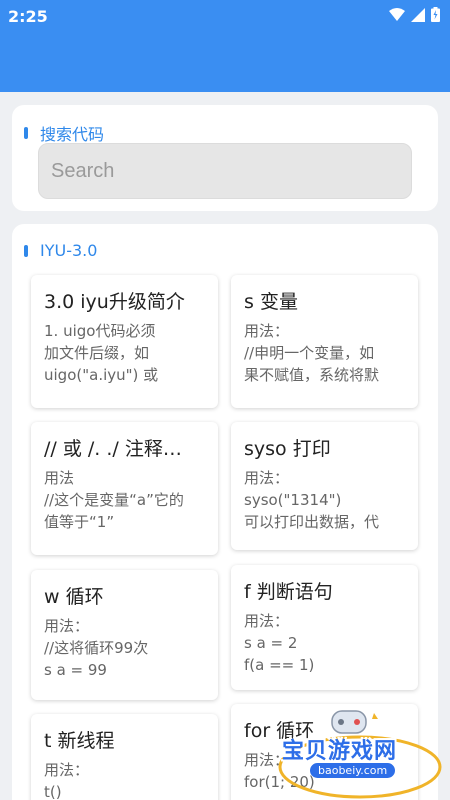 The height and width of the screenshot is (800, 450). What do you see at coordinates (324, 627) in the screenshot?
I see `list-item-if-statement: f 判断语句 用法： s a = 2 f(a == 1)` at bounding box center [324, 627].